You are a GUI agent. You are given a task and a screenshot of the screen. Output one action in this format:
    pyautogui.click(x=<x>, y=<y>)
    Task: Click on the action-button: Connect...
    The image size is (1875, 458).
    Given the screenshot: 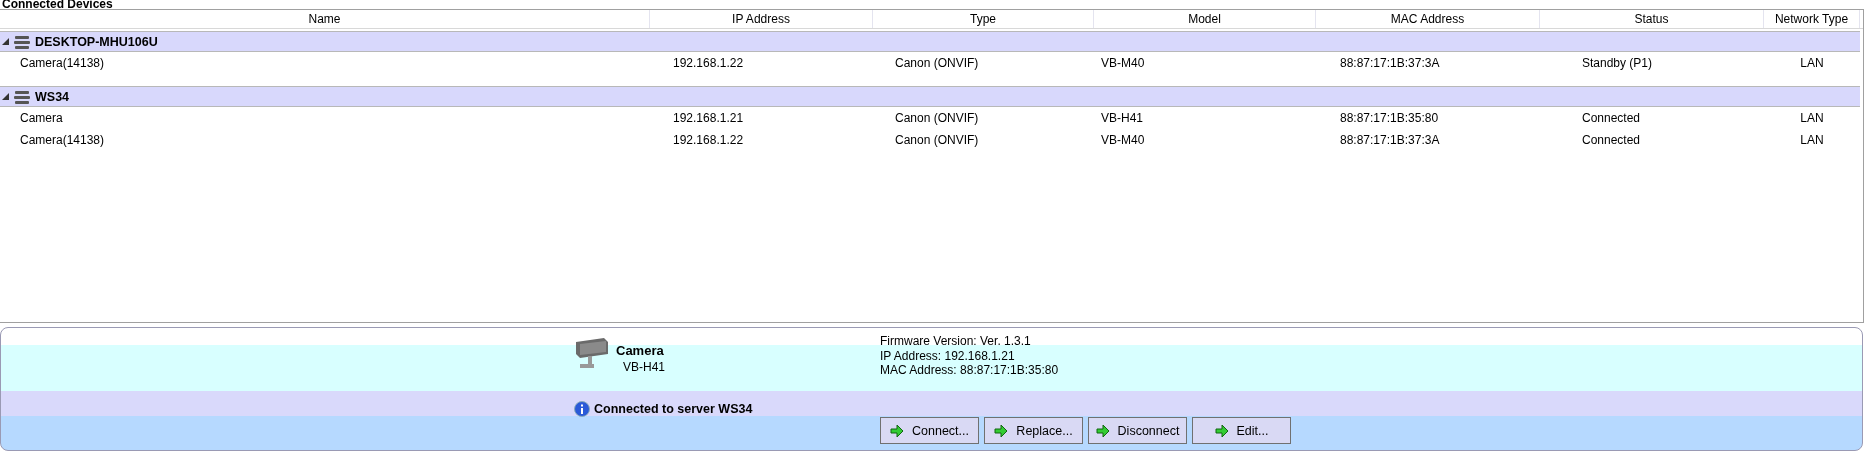 What is the action you would take?
    pyautogui.click(x=929, y=430)
    